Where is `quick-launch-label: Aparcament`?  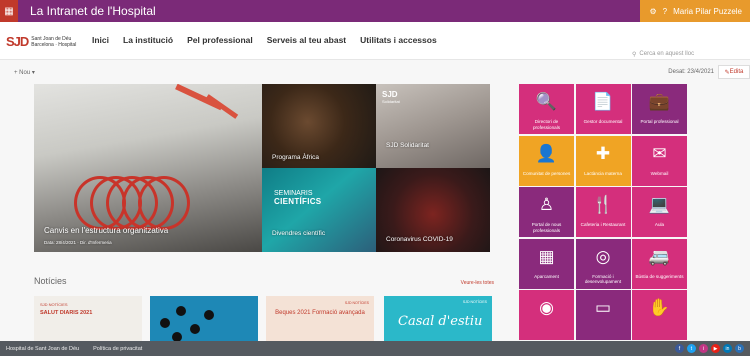 quick-launch-label: Aparcament is located at coordinates (546, 276).